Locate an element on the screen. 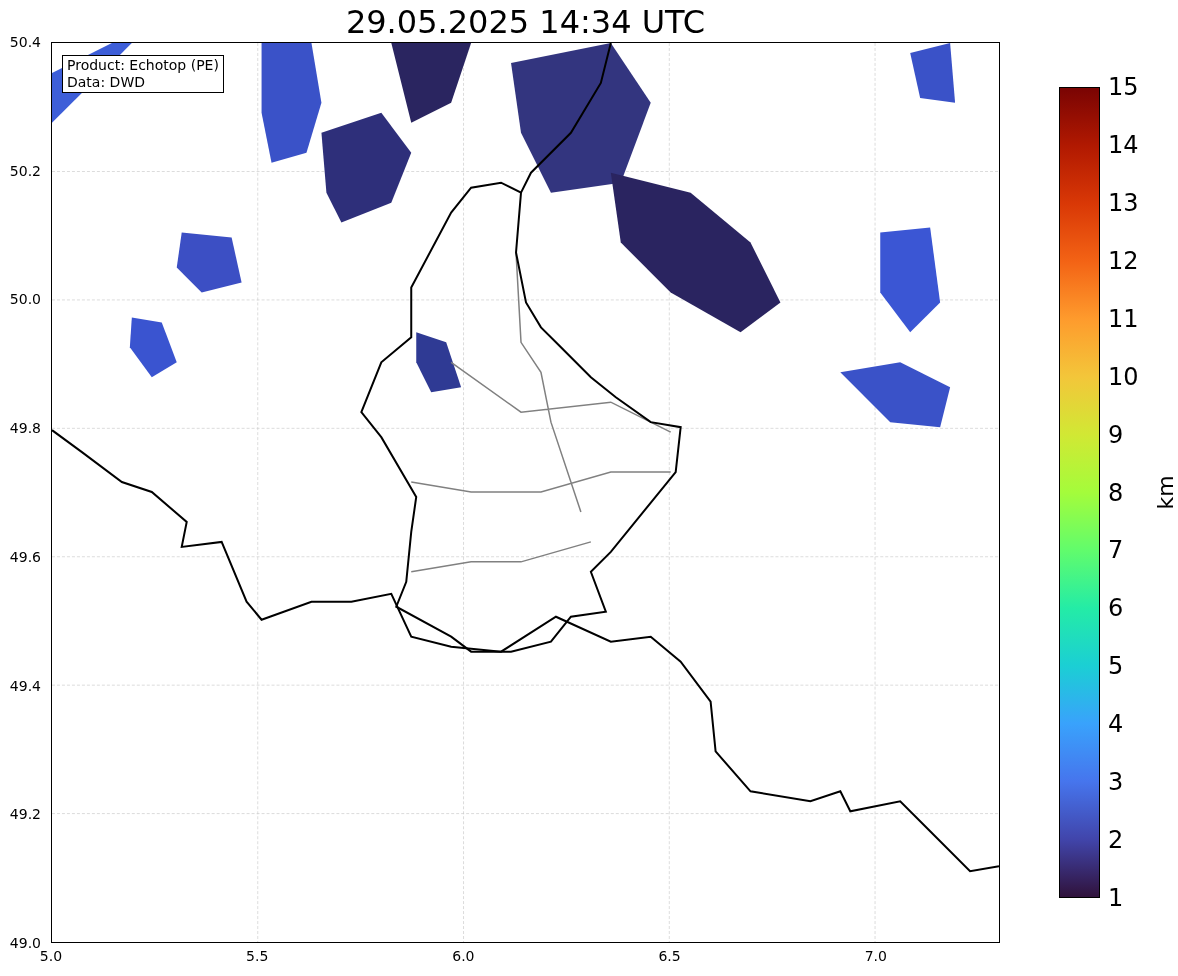 This screenshot has width=1178, height=976. y-tick-label: 49.6 is located at coordinates (25, 556).